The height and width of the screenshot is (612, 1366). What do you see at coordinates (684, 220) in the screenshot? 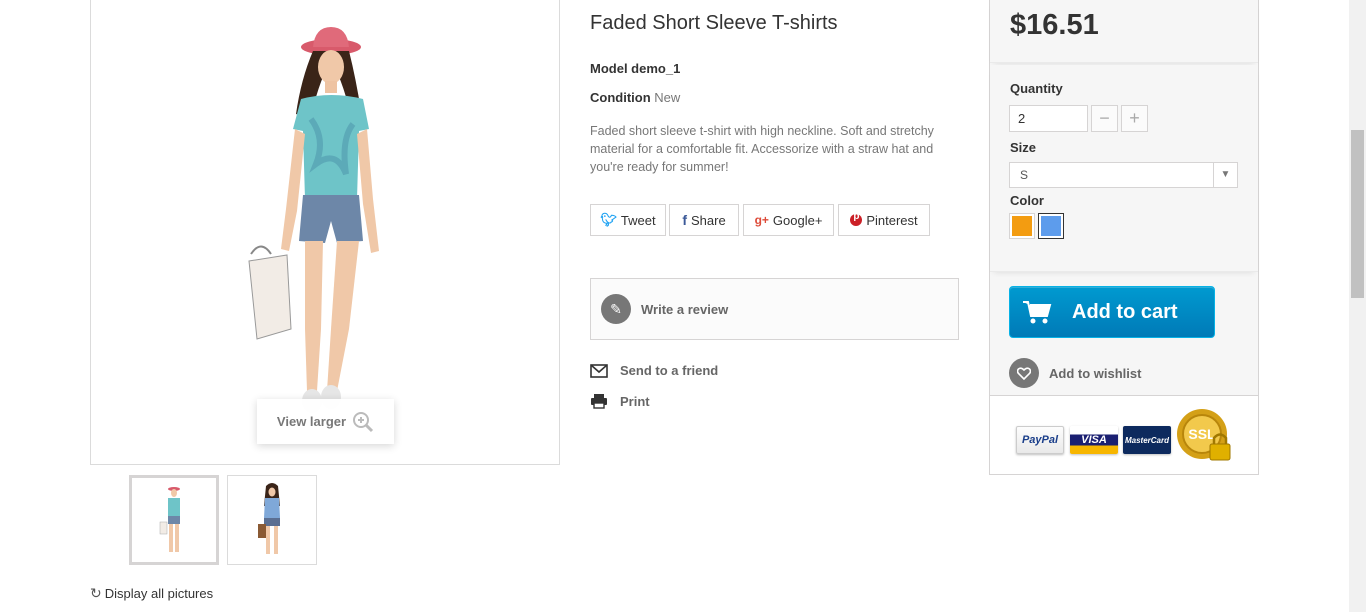
I see `facebook-icon: f` at bounding box center [684, 220].